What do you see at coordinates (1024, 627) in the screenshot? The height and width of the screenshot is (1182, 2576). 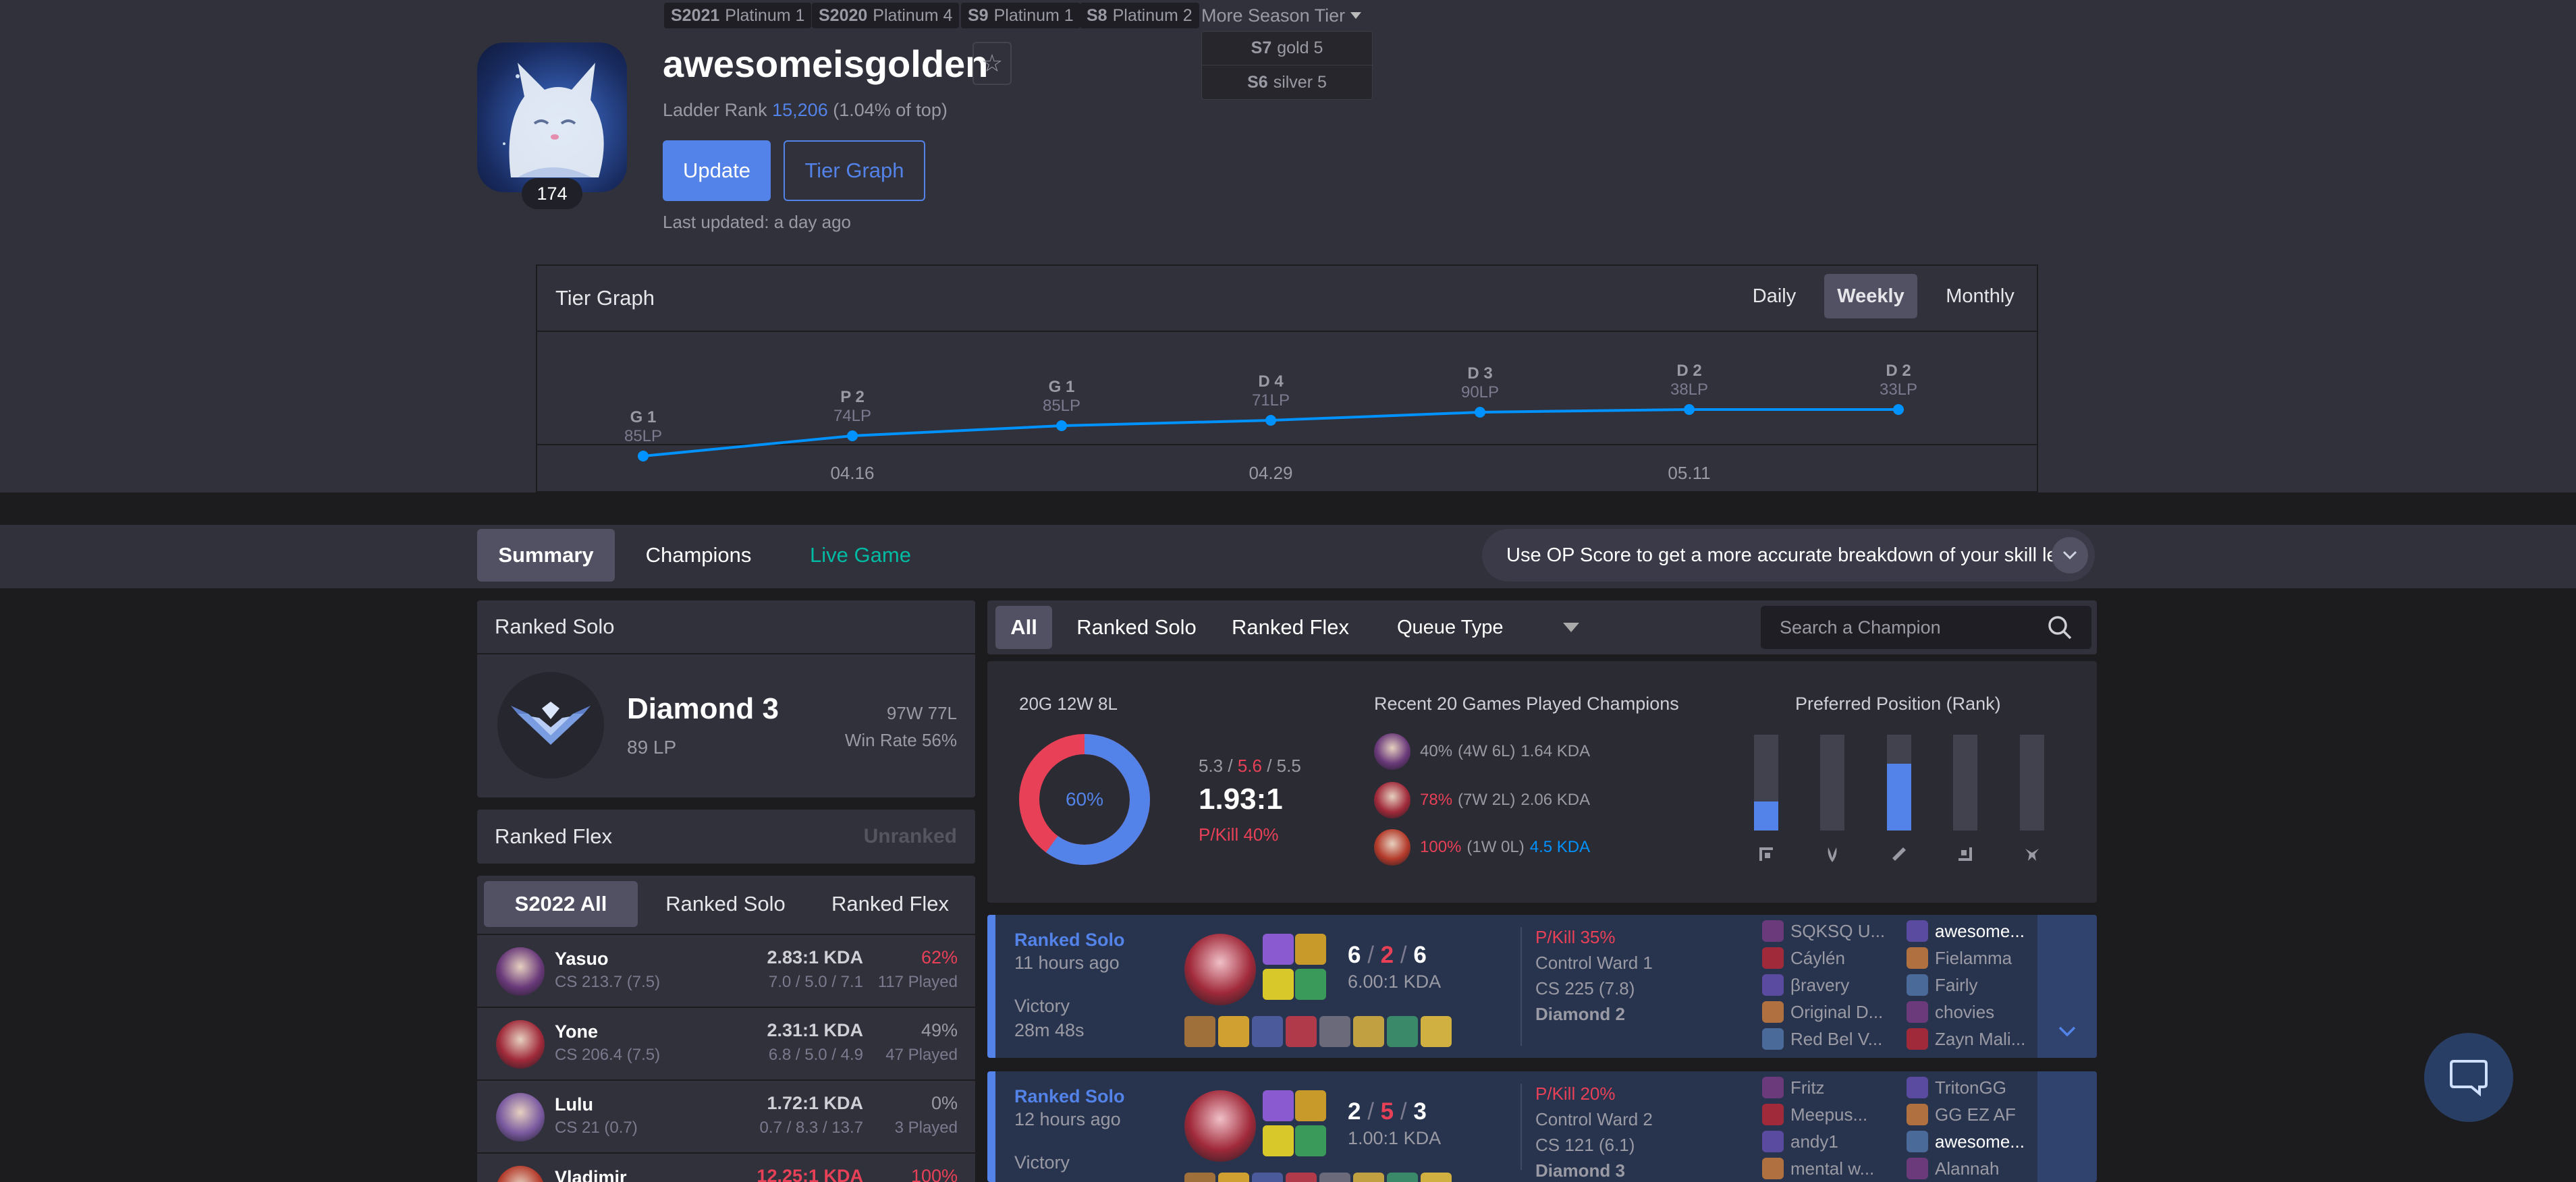 I see `filter-tab-all: All` at bounding box center [1024, 627].